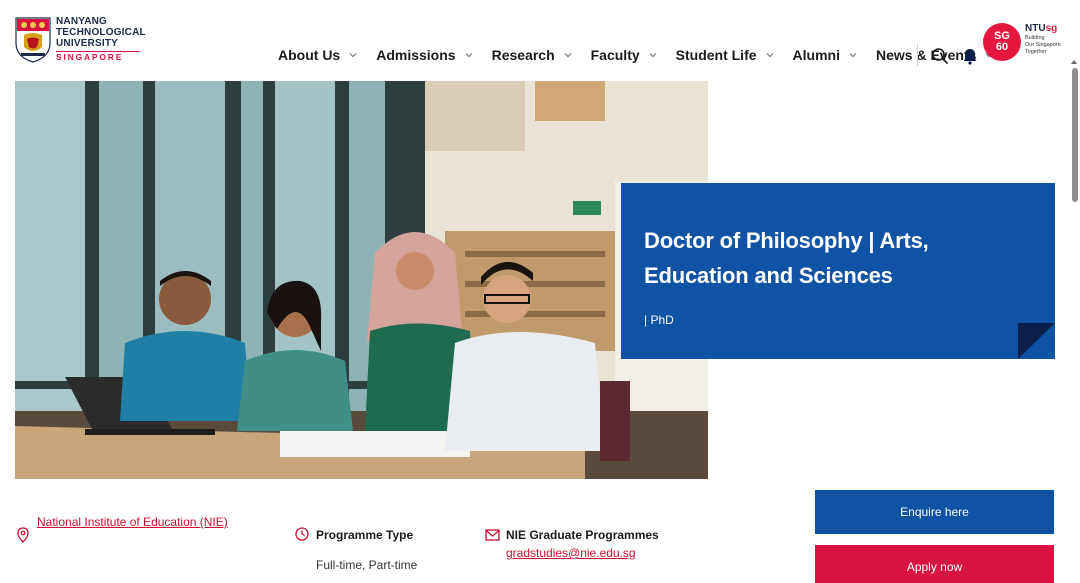 The image size is (1080, 583). Describe the element at coordinates (1075, 135) in the screenshot. I see `scroll-thumb` at that location.